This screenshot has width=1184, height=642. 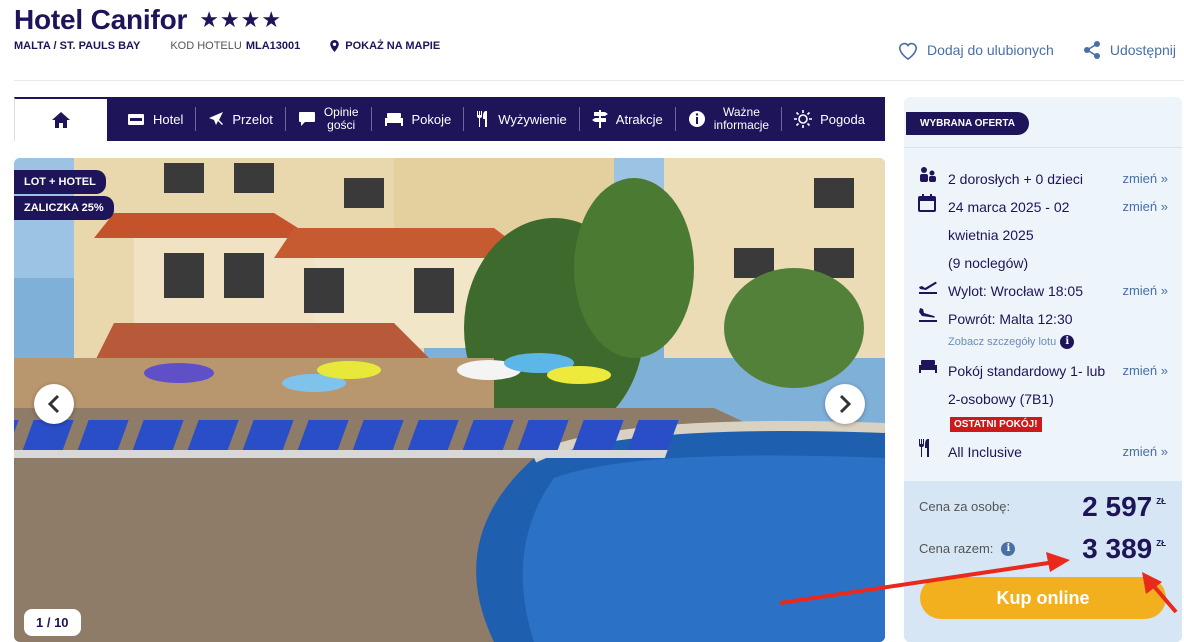 I want to click on offer-travelers-row: 2 dorosłych + 0 dzieci zmień », so click(x=1043, y=179).